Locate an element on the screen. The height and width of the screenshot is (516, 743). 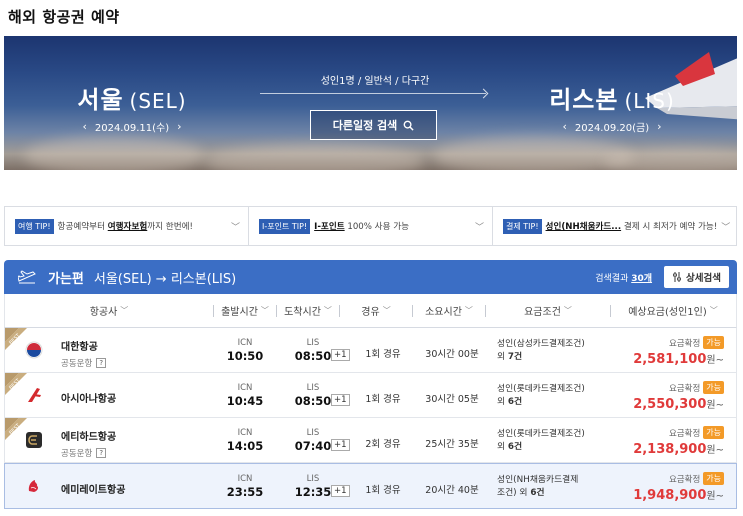
plane-takeoff-icon is located at coordinates (27, 277).